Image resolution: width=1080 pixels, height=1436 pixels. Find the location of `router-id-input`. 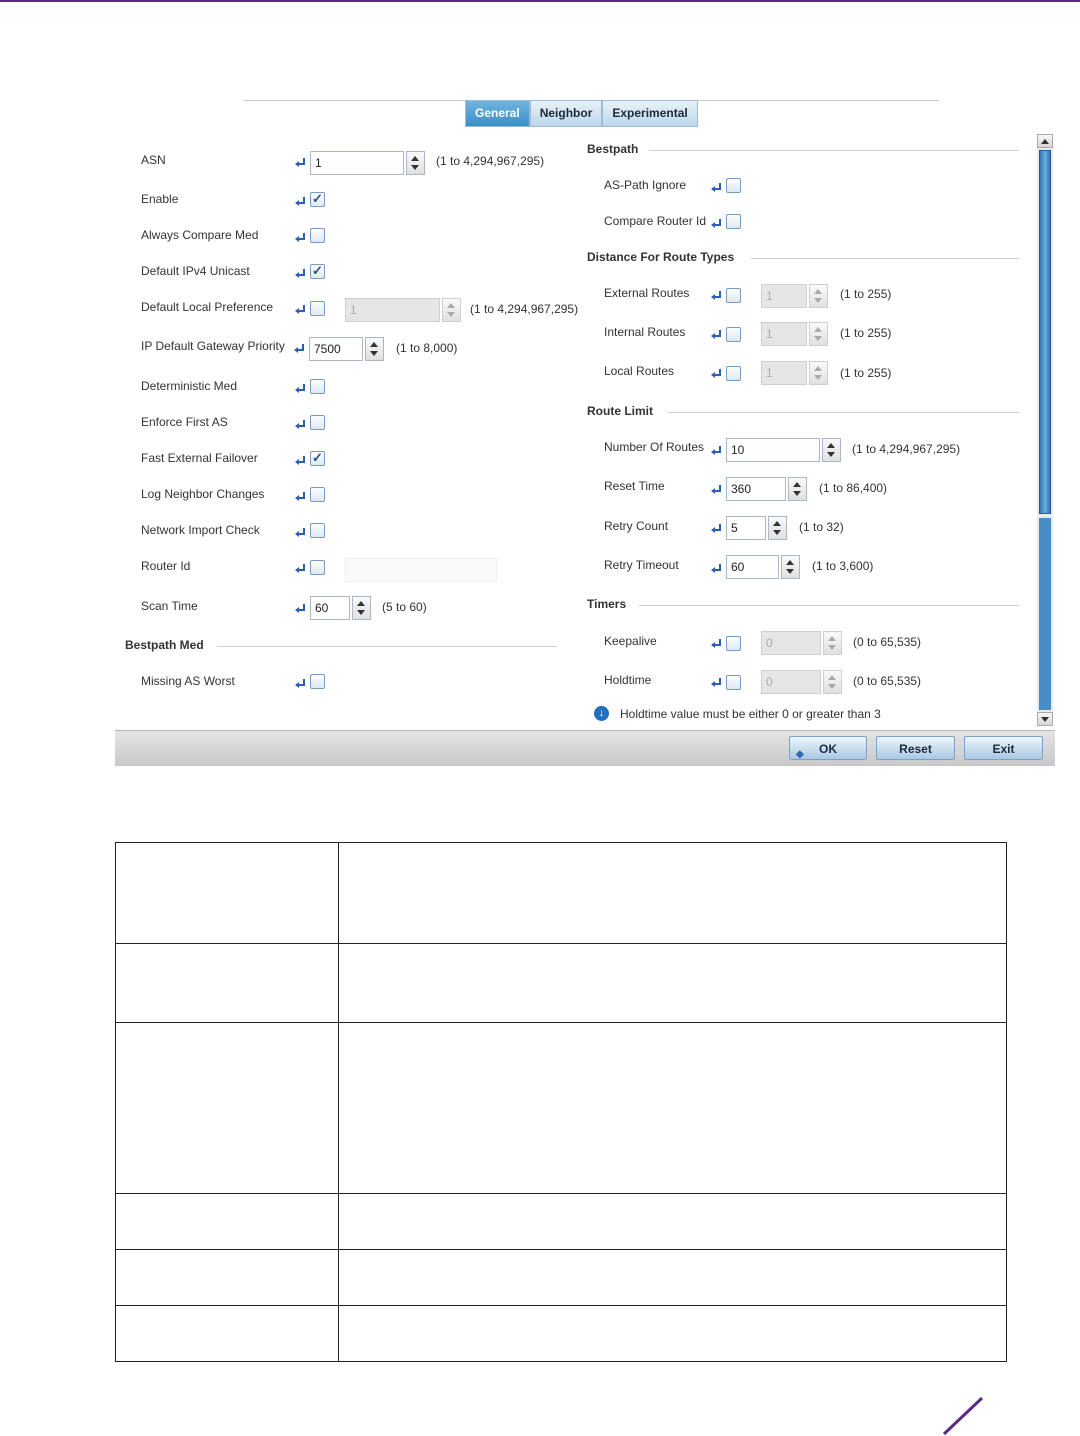

router-id-input is located at coordinates (421, 570).